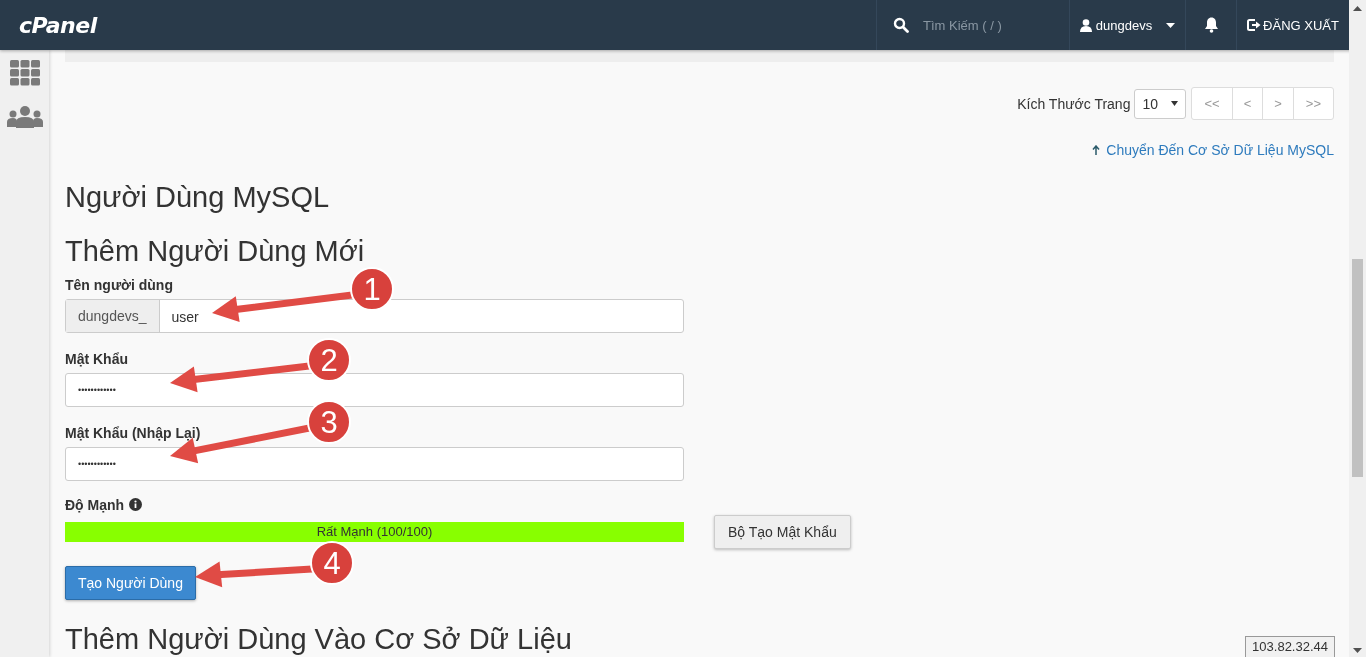 The image size is (1366, 657). What do you see at coordinates (1357, 8) in the screenshot?
I see `scroll-up-icon` at bounding box center [1357, 8].